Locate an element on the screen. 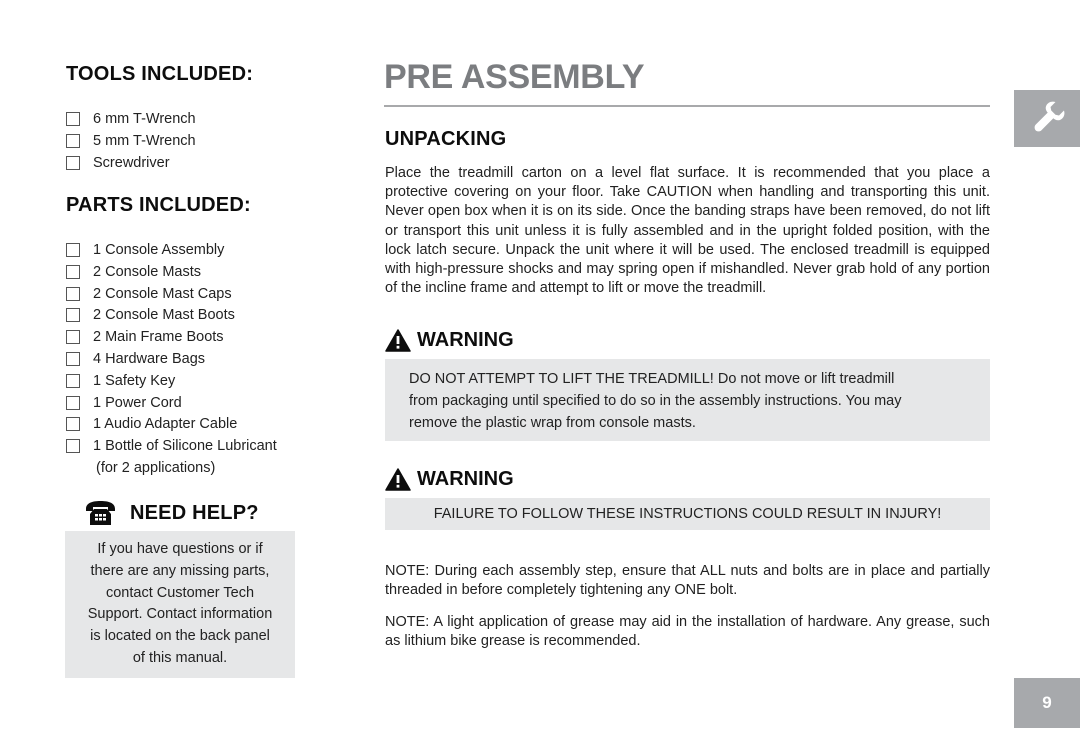 Image resolution: width=1080 pixels, height=752 pixels. parts-heading: PARTS INCLUDED: is located at coordinates (158, 205).